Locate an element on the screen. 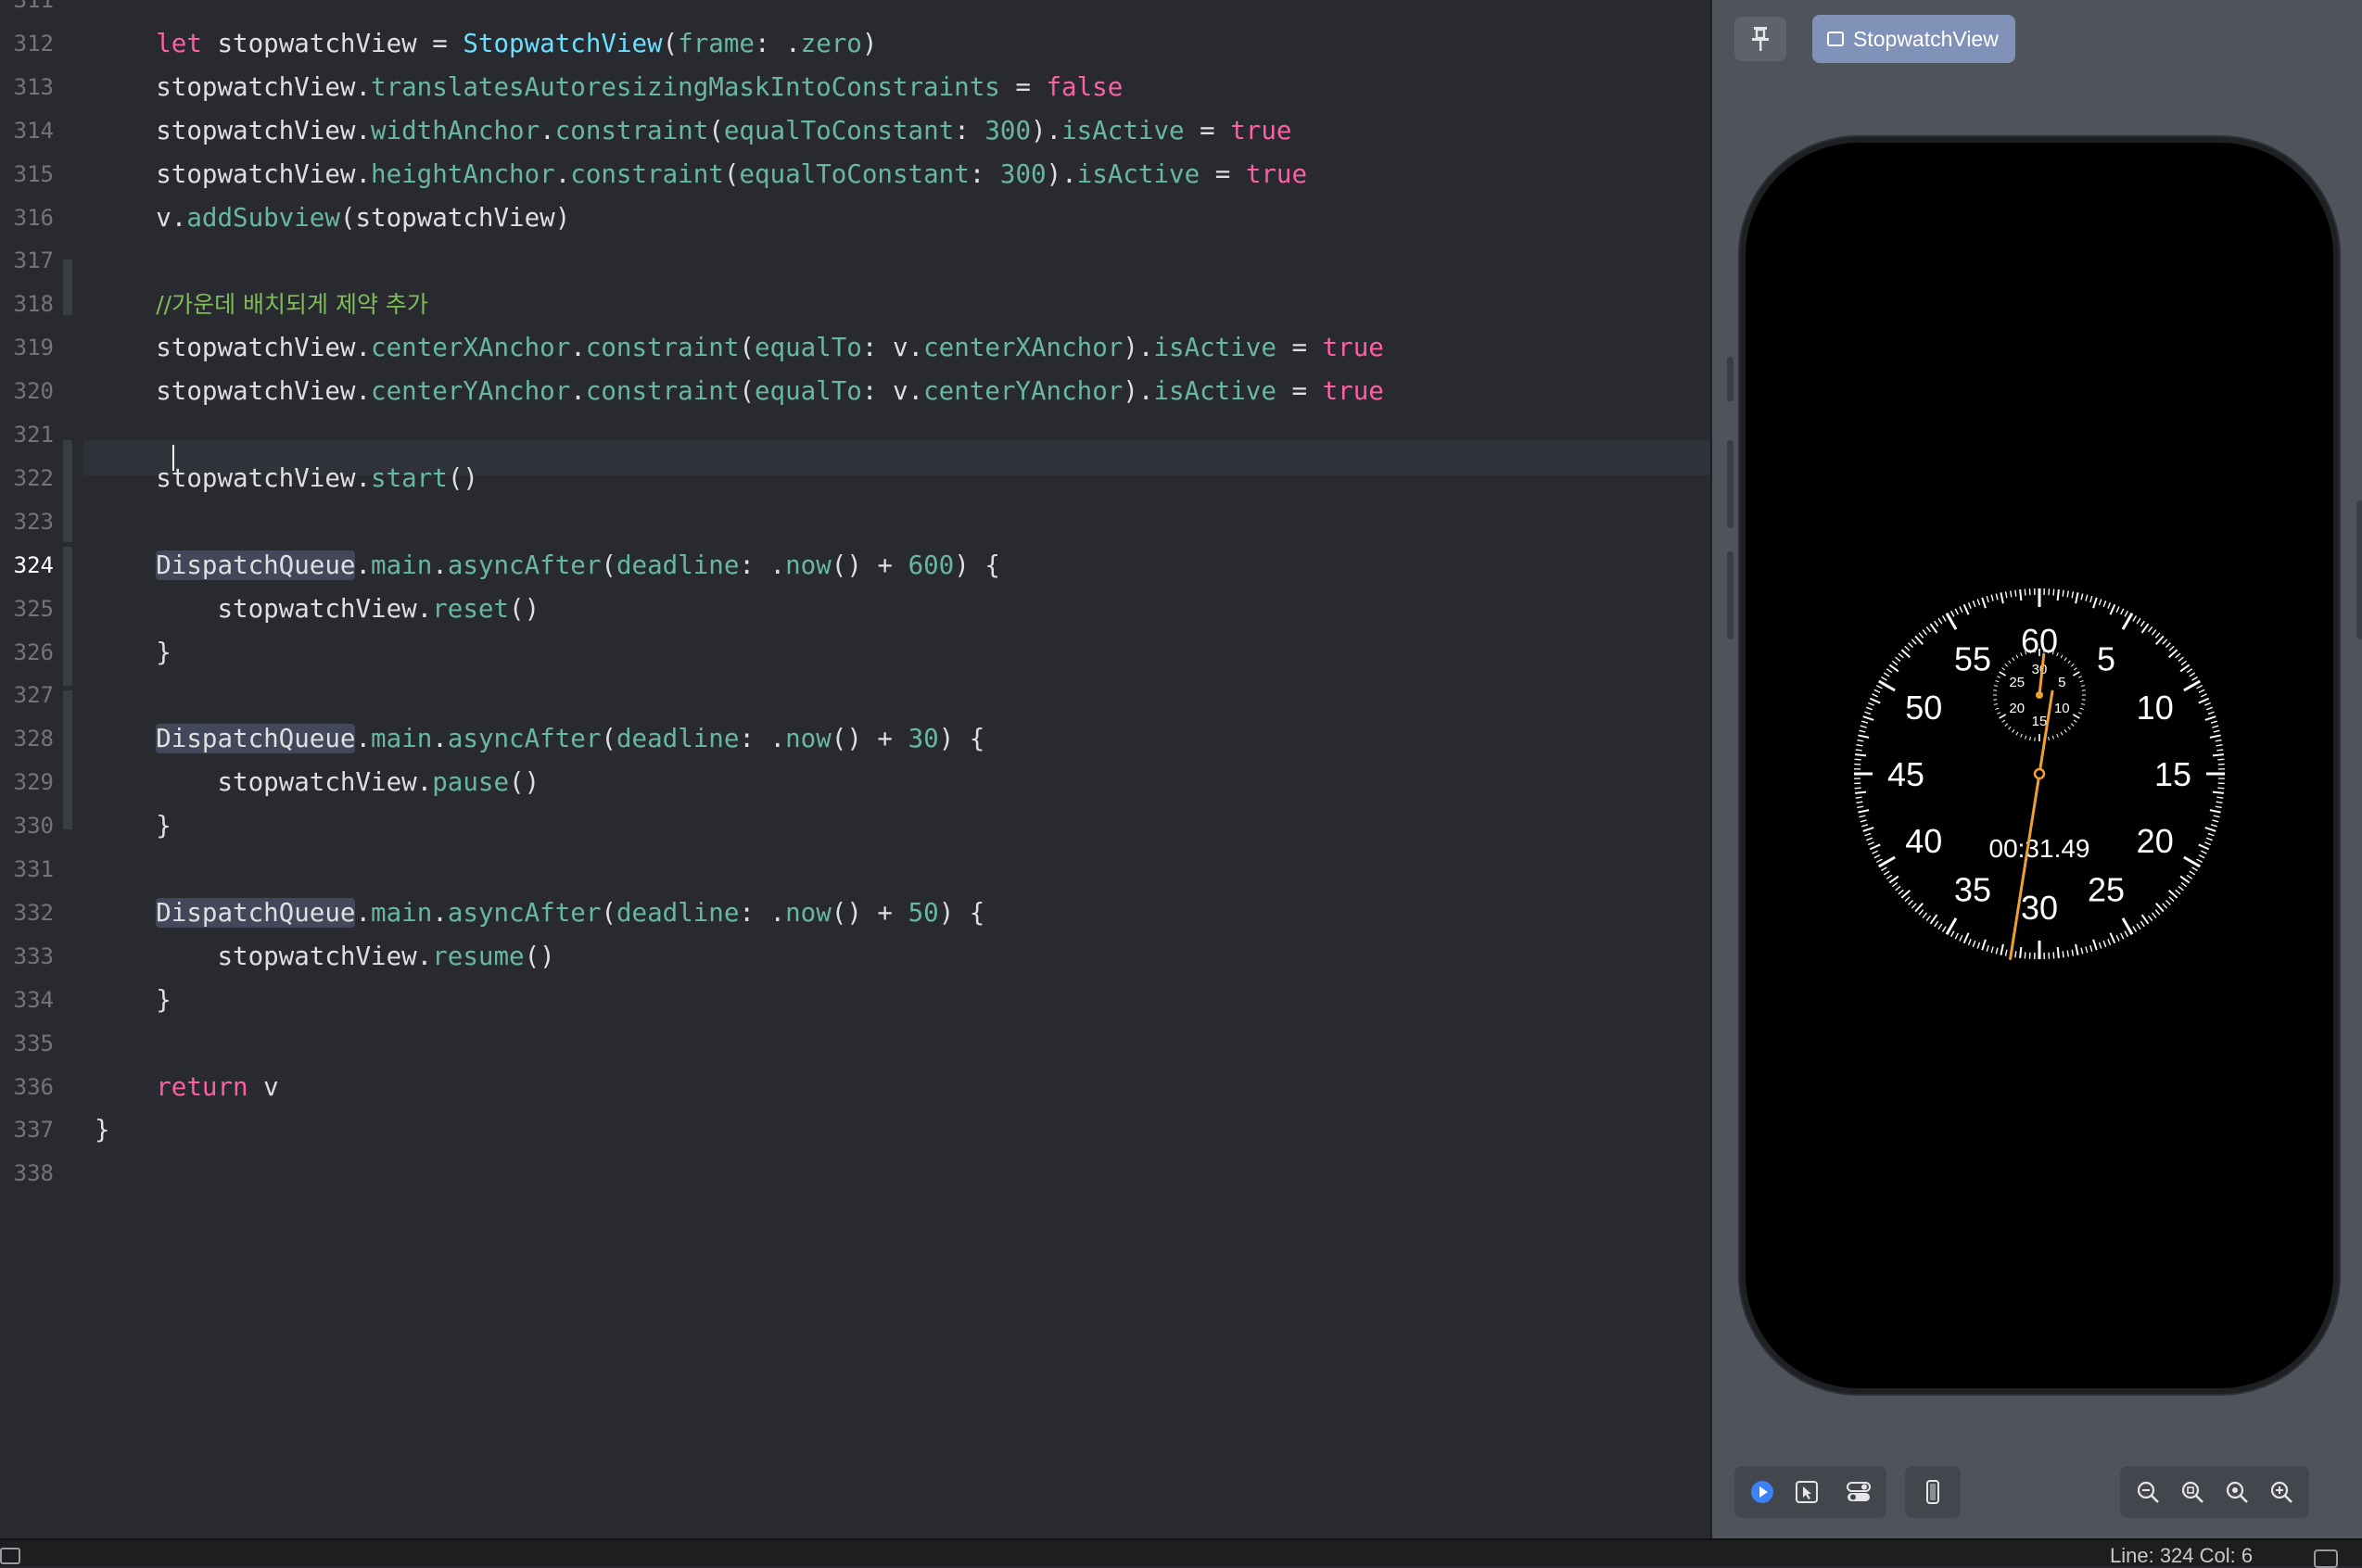 The height and width of the screenshot is (1568, 2362). code-line: 325 stopwatchView.reset() is located at coordinates (855, 608).